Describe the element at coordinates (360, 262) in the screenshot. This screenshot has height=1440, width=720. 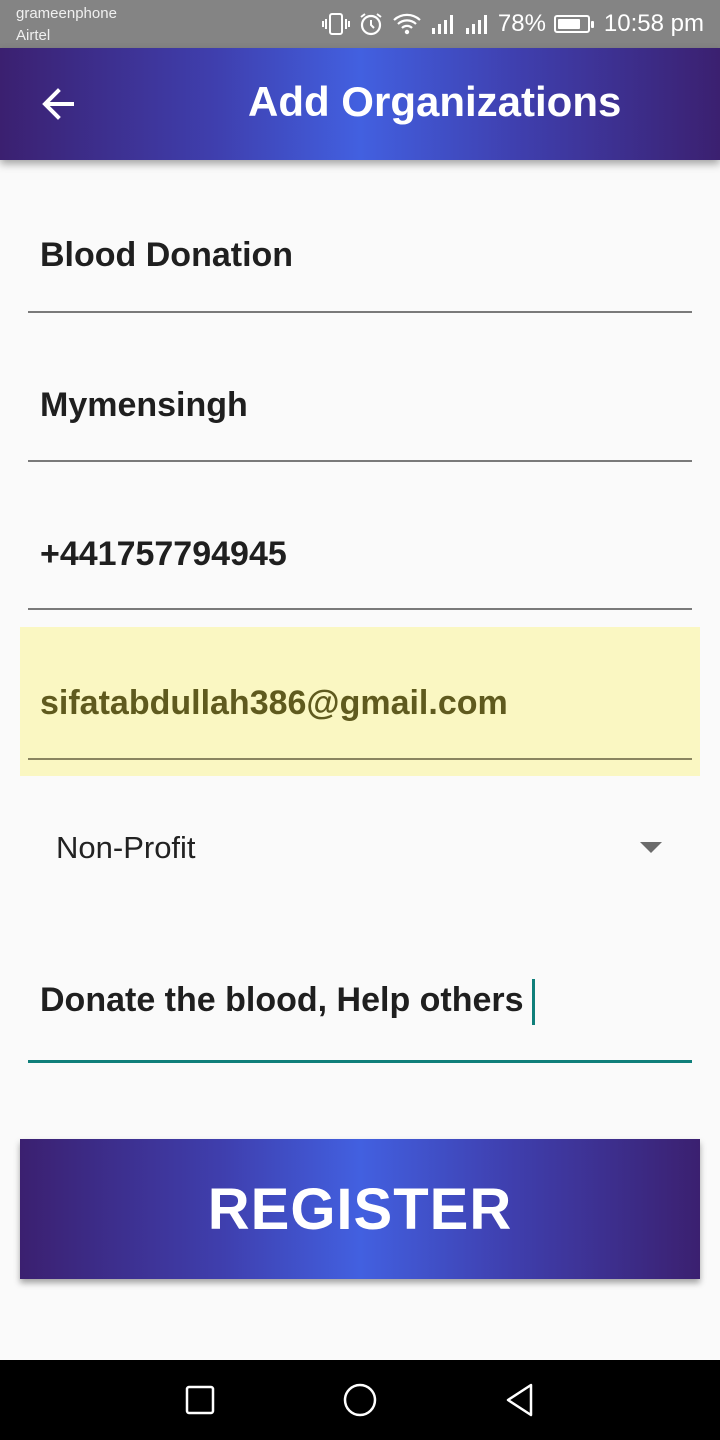
I see `organization-name-field: Blood Donation` at that location.